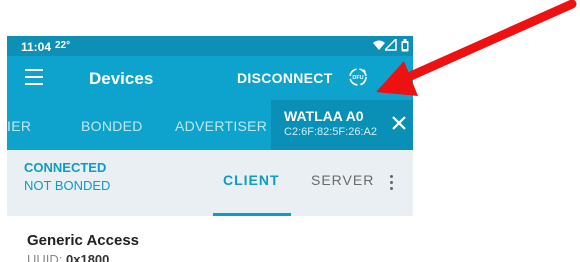  What do you see at coordinates (476, 48) in the screenshot?
I see `annotation-arrow` at bounding box center [476, 48].